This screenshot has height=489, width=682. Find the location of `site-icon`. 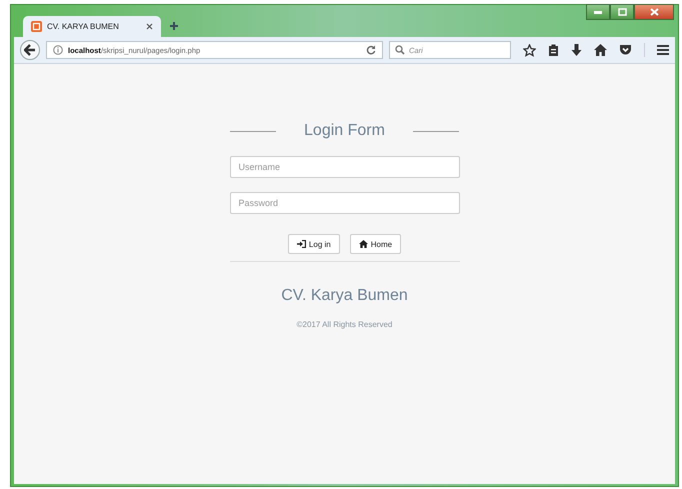

site-icon is located at coordinates (36, 26).